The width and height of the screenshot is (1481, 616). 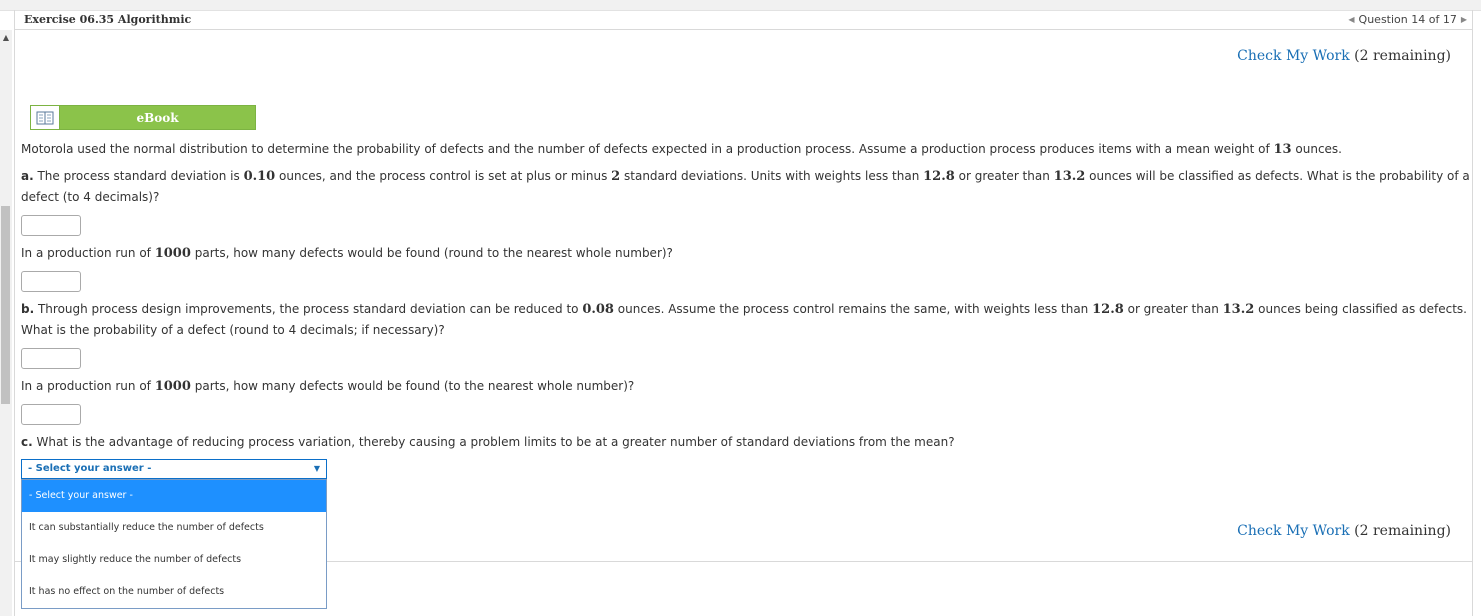 What do you see at coordinates (51, 358) in the screenshot?
I see `part-b-probability-input` at bounding box center [51, 358].